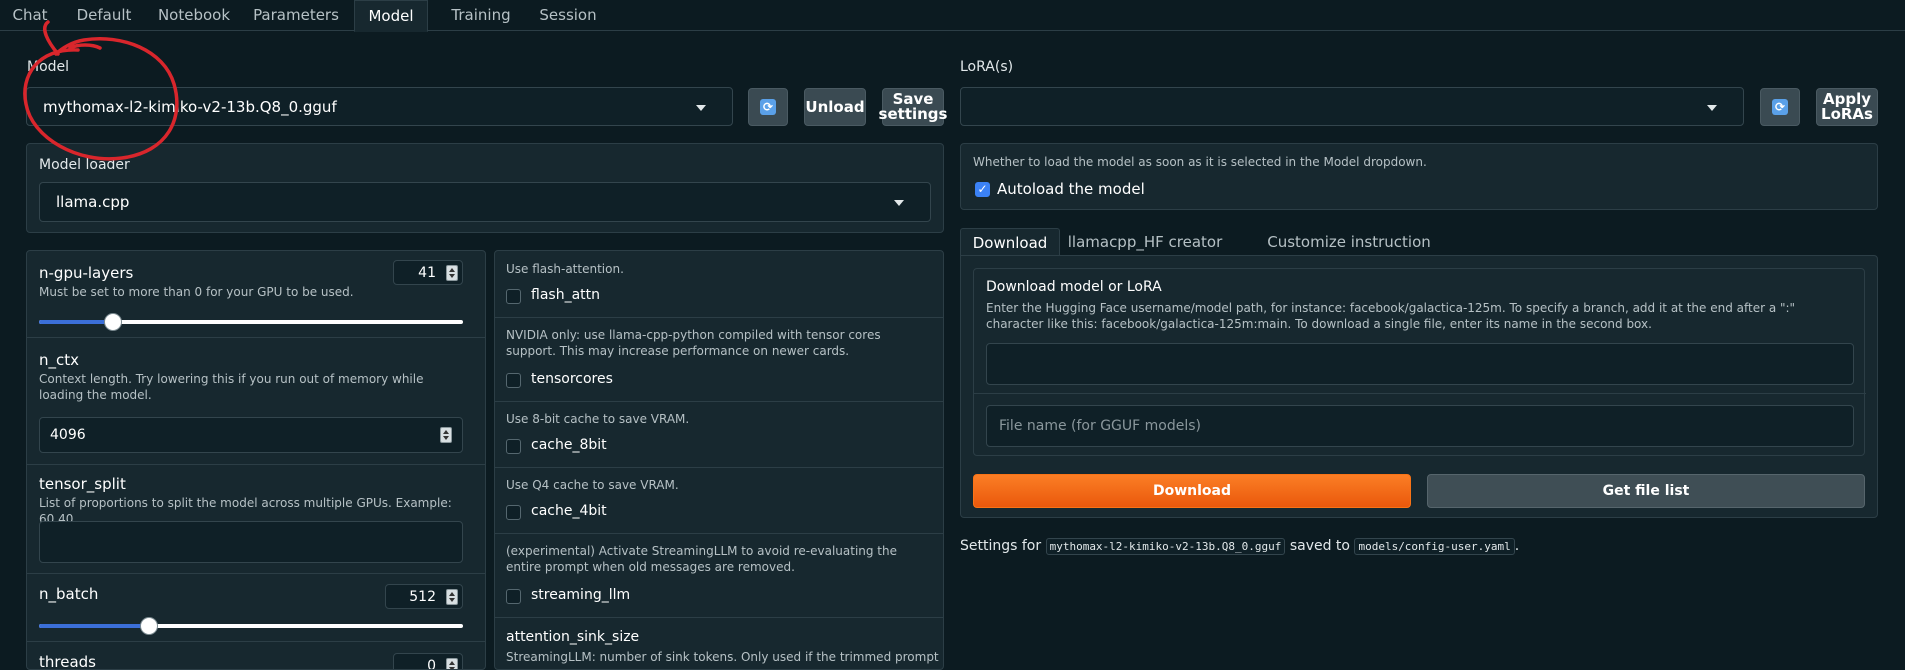 This screenshot has width=1905, height=670. What do you see at coordinates (30, 15) in the screenshot?
I see `tab-chat: Chat` at bounding box center [30, 15].